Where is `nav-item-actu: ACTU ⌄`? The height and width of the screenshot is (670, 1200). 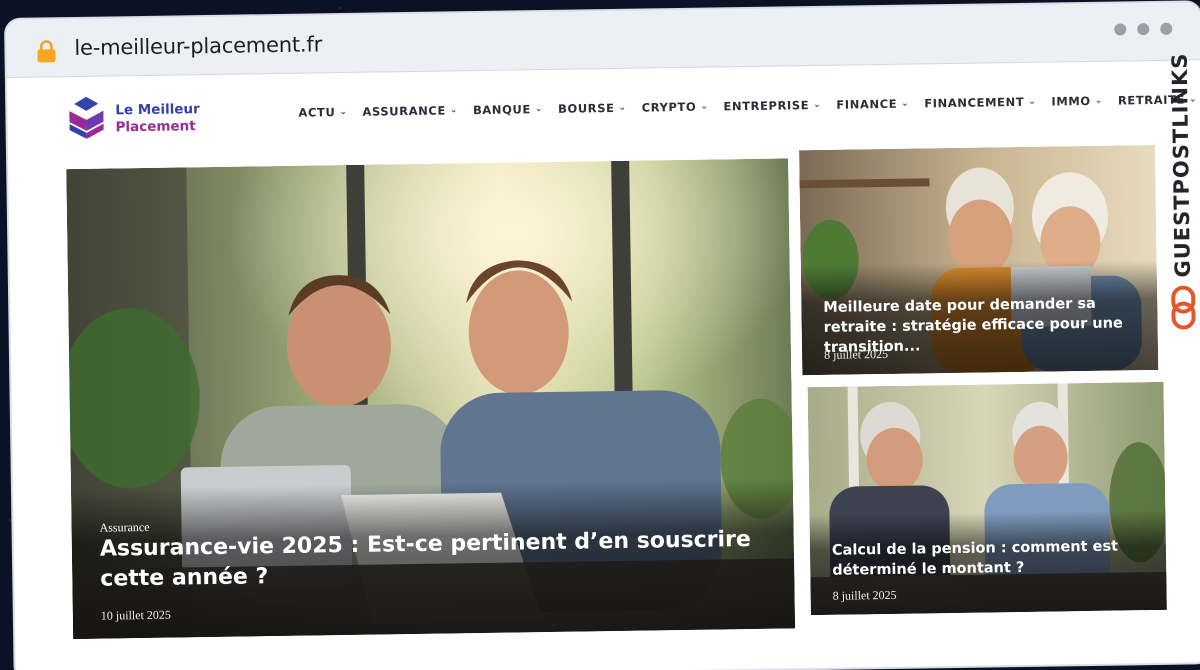 nav-item-actu: ACTU ⌄ is located at coordinates (322, 112).